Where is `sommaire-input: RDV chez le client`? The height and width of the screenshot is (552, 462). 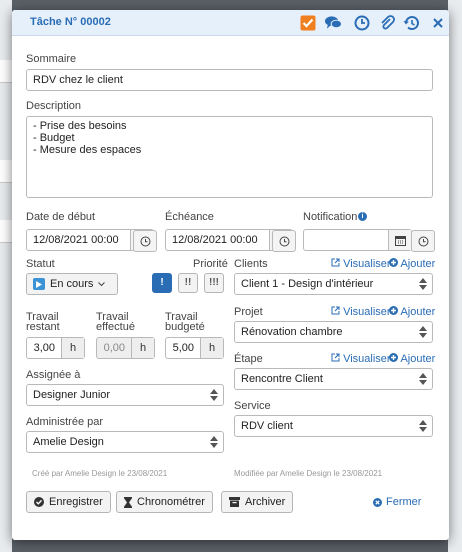 sommaire-input: RDV chez le client is located at coordinates (229, 80).